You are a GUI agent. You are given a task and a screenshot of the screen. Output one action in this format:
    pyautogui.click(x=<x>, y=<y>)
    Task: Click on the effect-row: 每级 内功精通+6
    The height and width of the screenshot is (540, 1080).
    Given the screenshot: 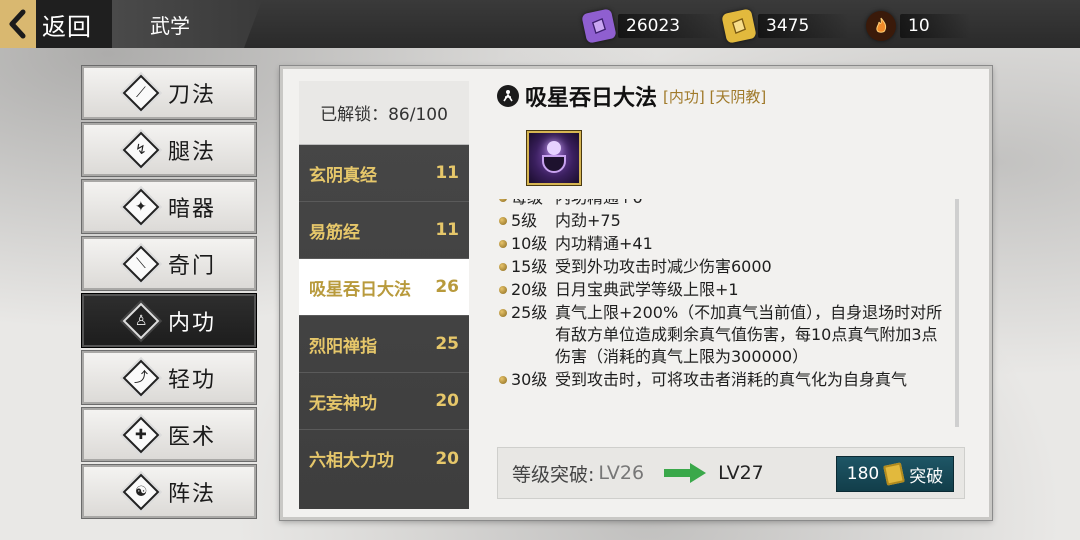 What is the action you would take?
    pyautogui.click(x=722, y=204)
    